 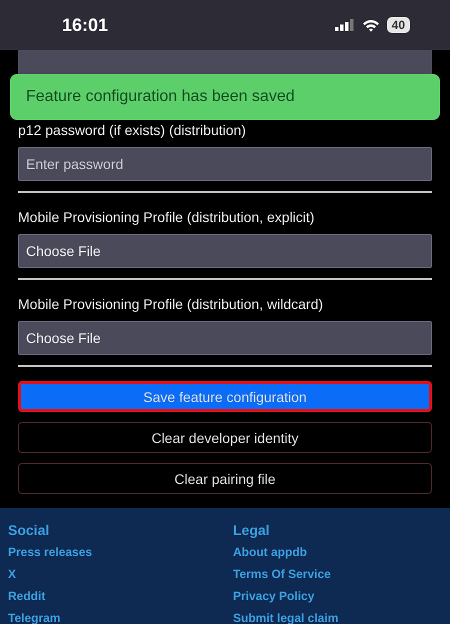 I want to click on save-button: Save feature configuration, so click(x=225, y=396).